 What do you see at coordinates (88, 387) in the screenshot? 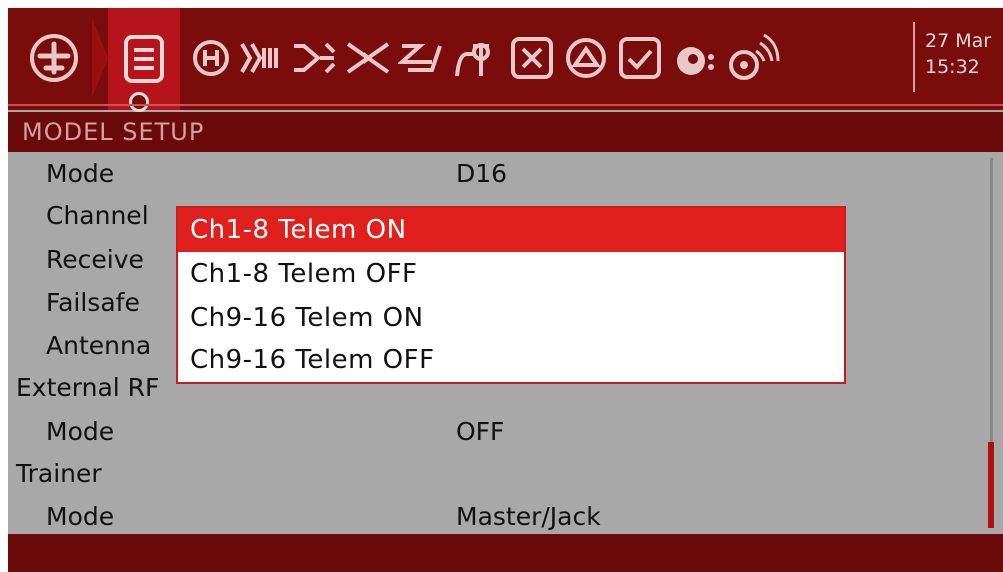
I see `section-label: External RF` at bounding box center [88, 387].